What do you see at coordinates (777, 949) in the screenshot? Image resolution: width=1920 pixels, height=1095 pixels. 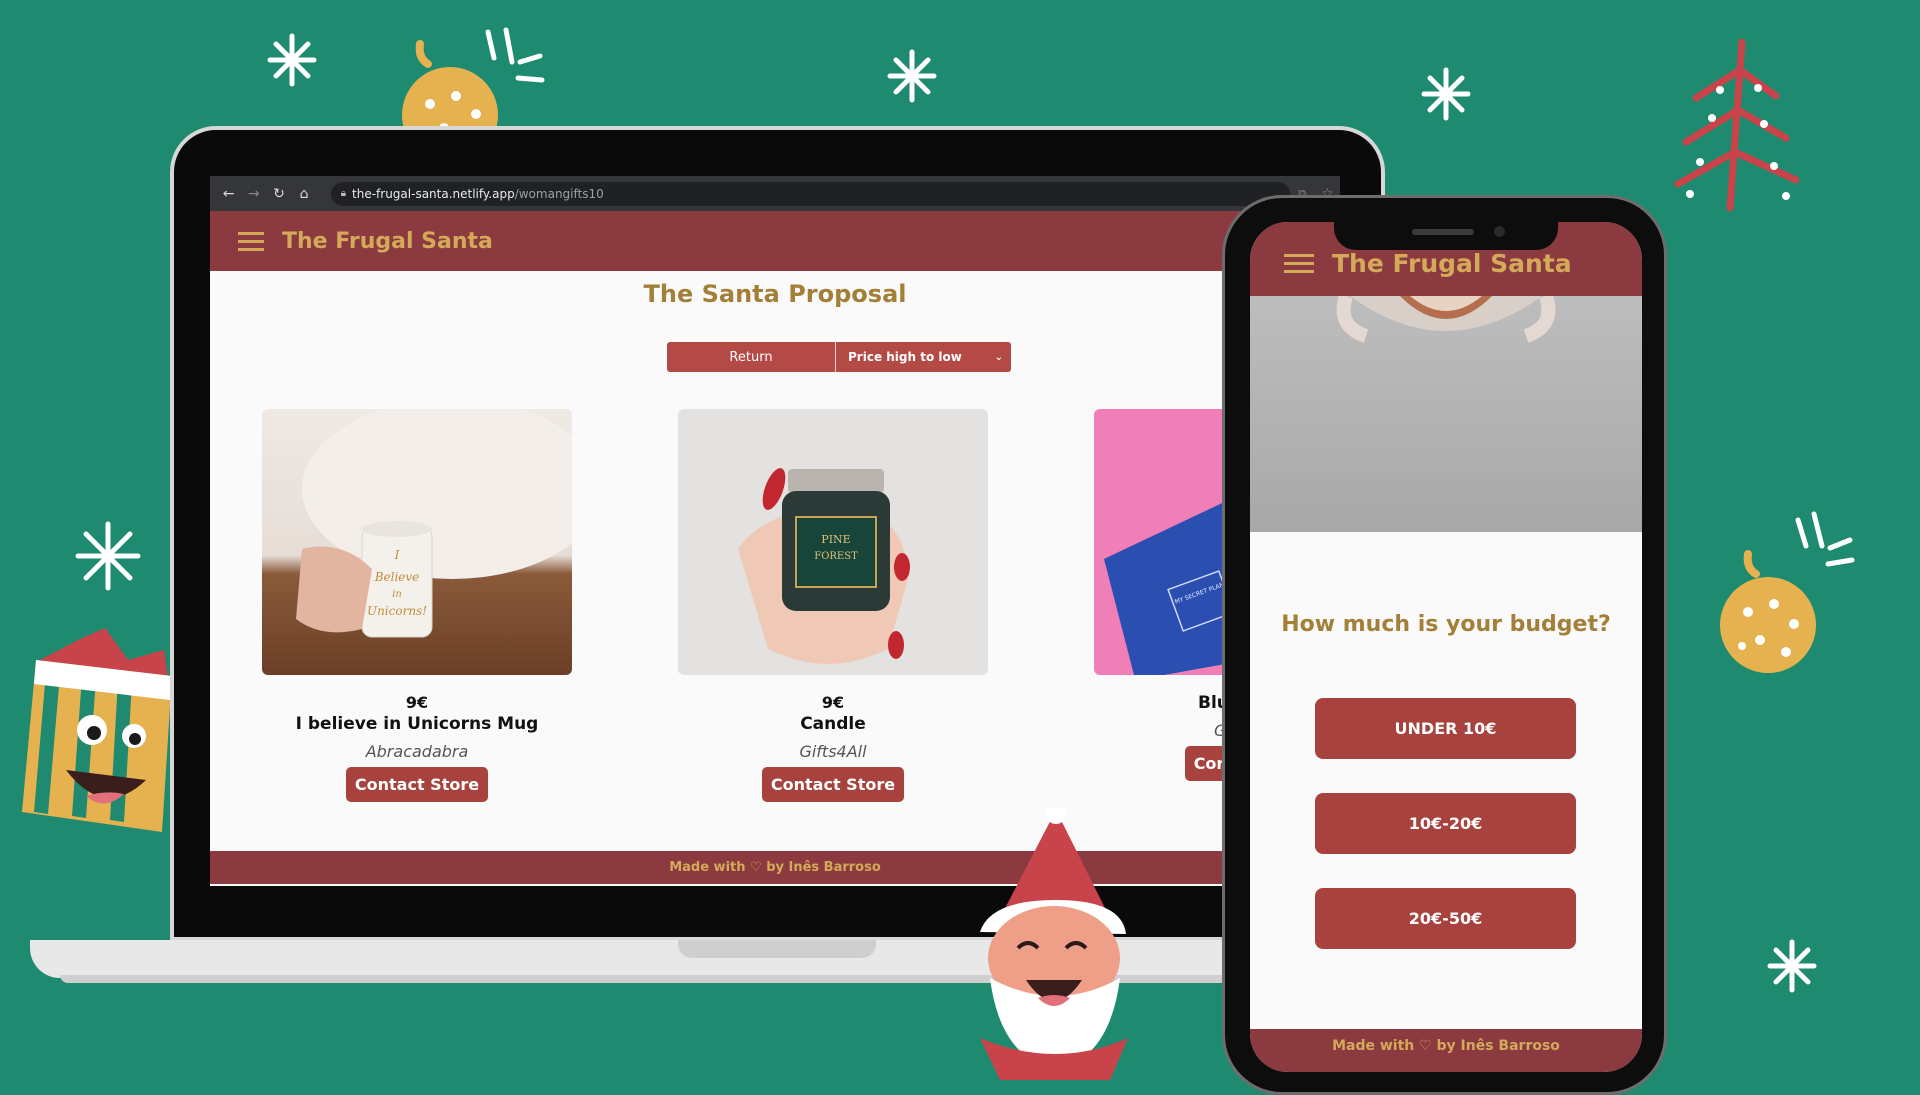 I see `laptop-notch` at bounding box center [777, 949].